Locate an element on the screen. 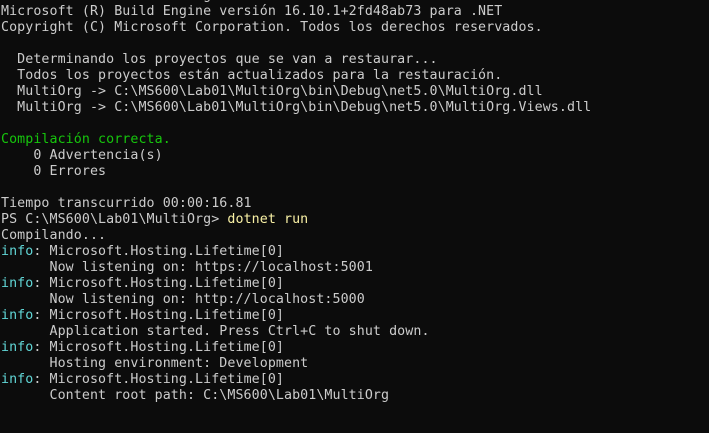 The width and height of the screenshot is (709, 433). output-line: Now listening on: http://localhost:5000 is located at coordinates (296, 300).